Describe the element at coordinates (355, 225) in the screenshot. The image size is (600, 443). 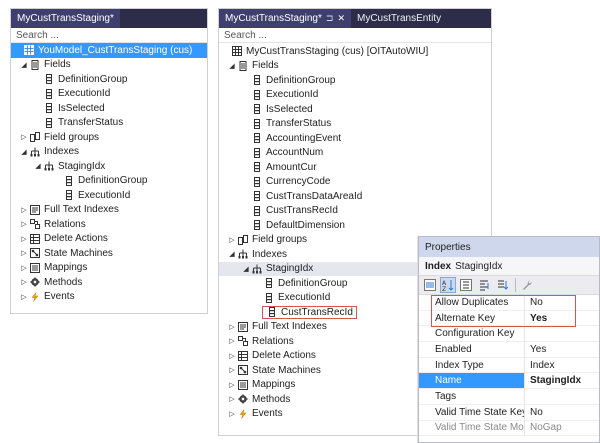
I see `tree-field-item: DefaultDimension` at that location.